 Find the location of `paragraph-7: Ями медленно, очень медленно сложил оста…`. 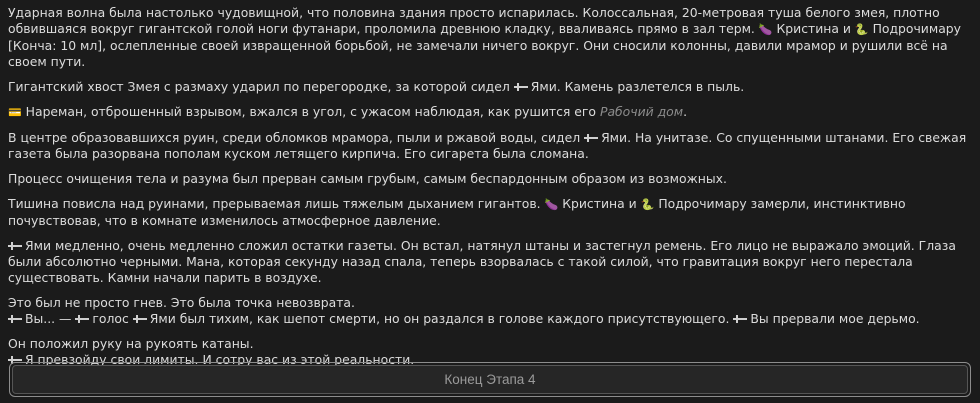

paragraph-7: Ями медленно, очень медленно сложил оста… is located at coordinates (489, 262).